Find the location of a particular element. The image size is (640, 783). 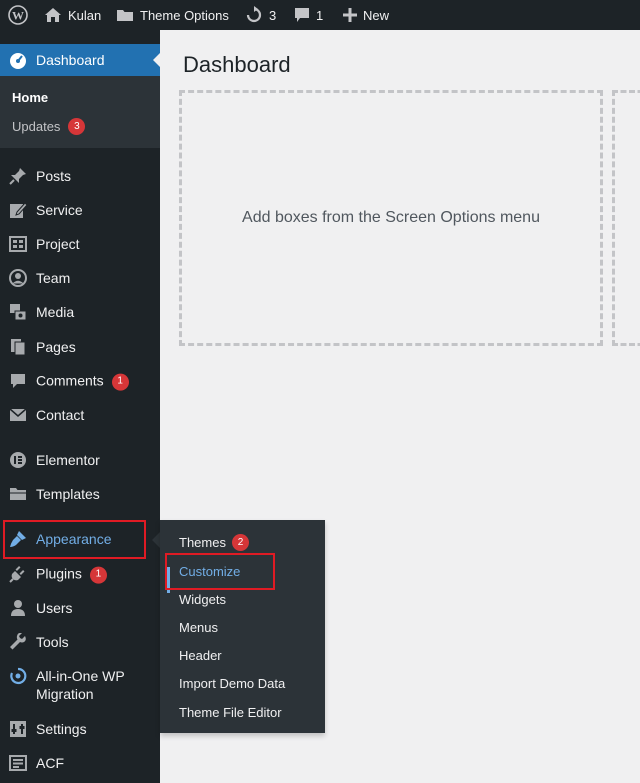

submenu-updates-label: Updates is located at coordinates (36, 126).